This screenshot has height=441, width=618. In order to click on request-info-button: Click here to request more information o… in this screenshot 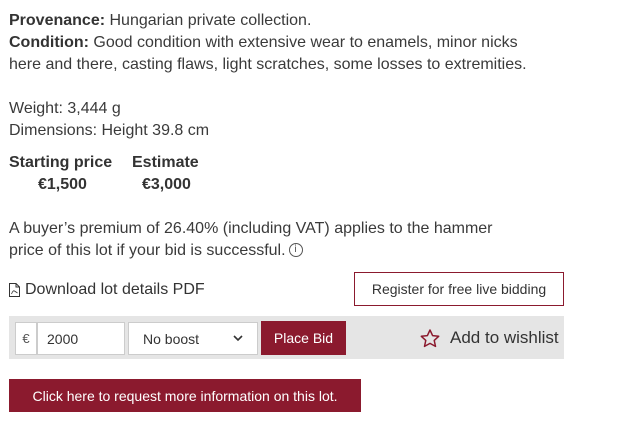, I will do `click(185, 395)`.